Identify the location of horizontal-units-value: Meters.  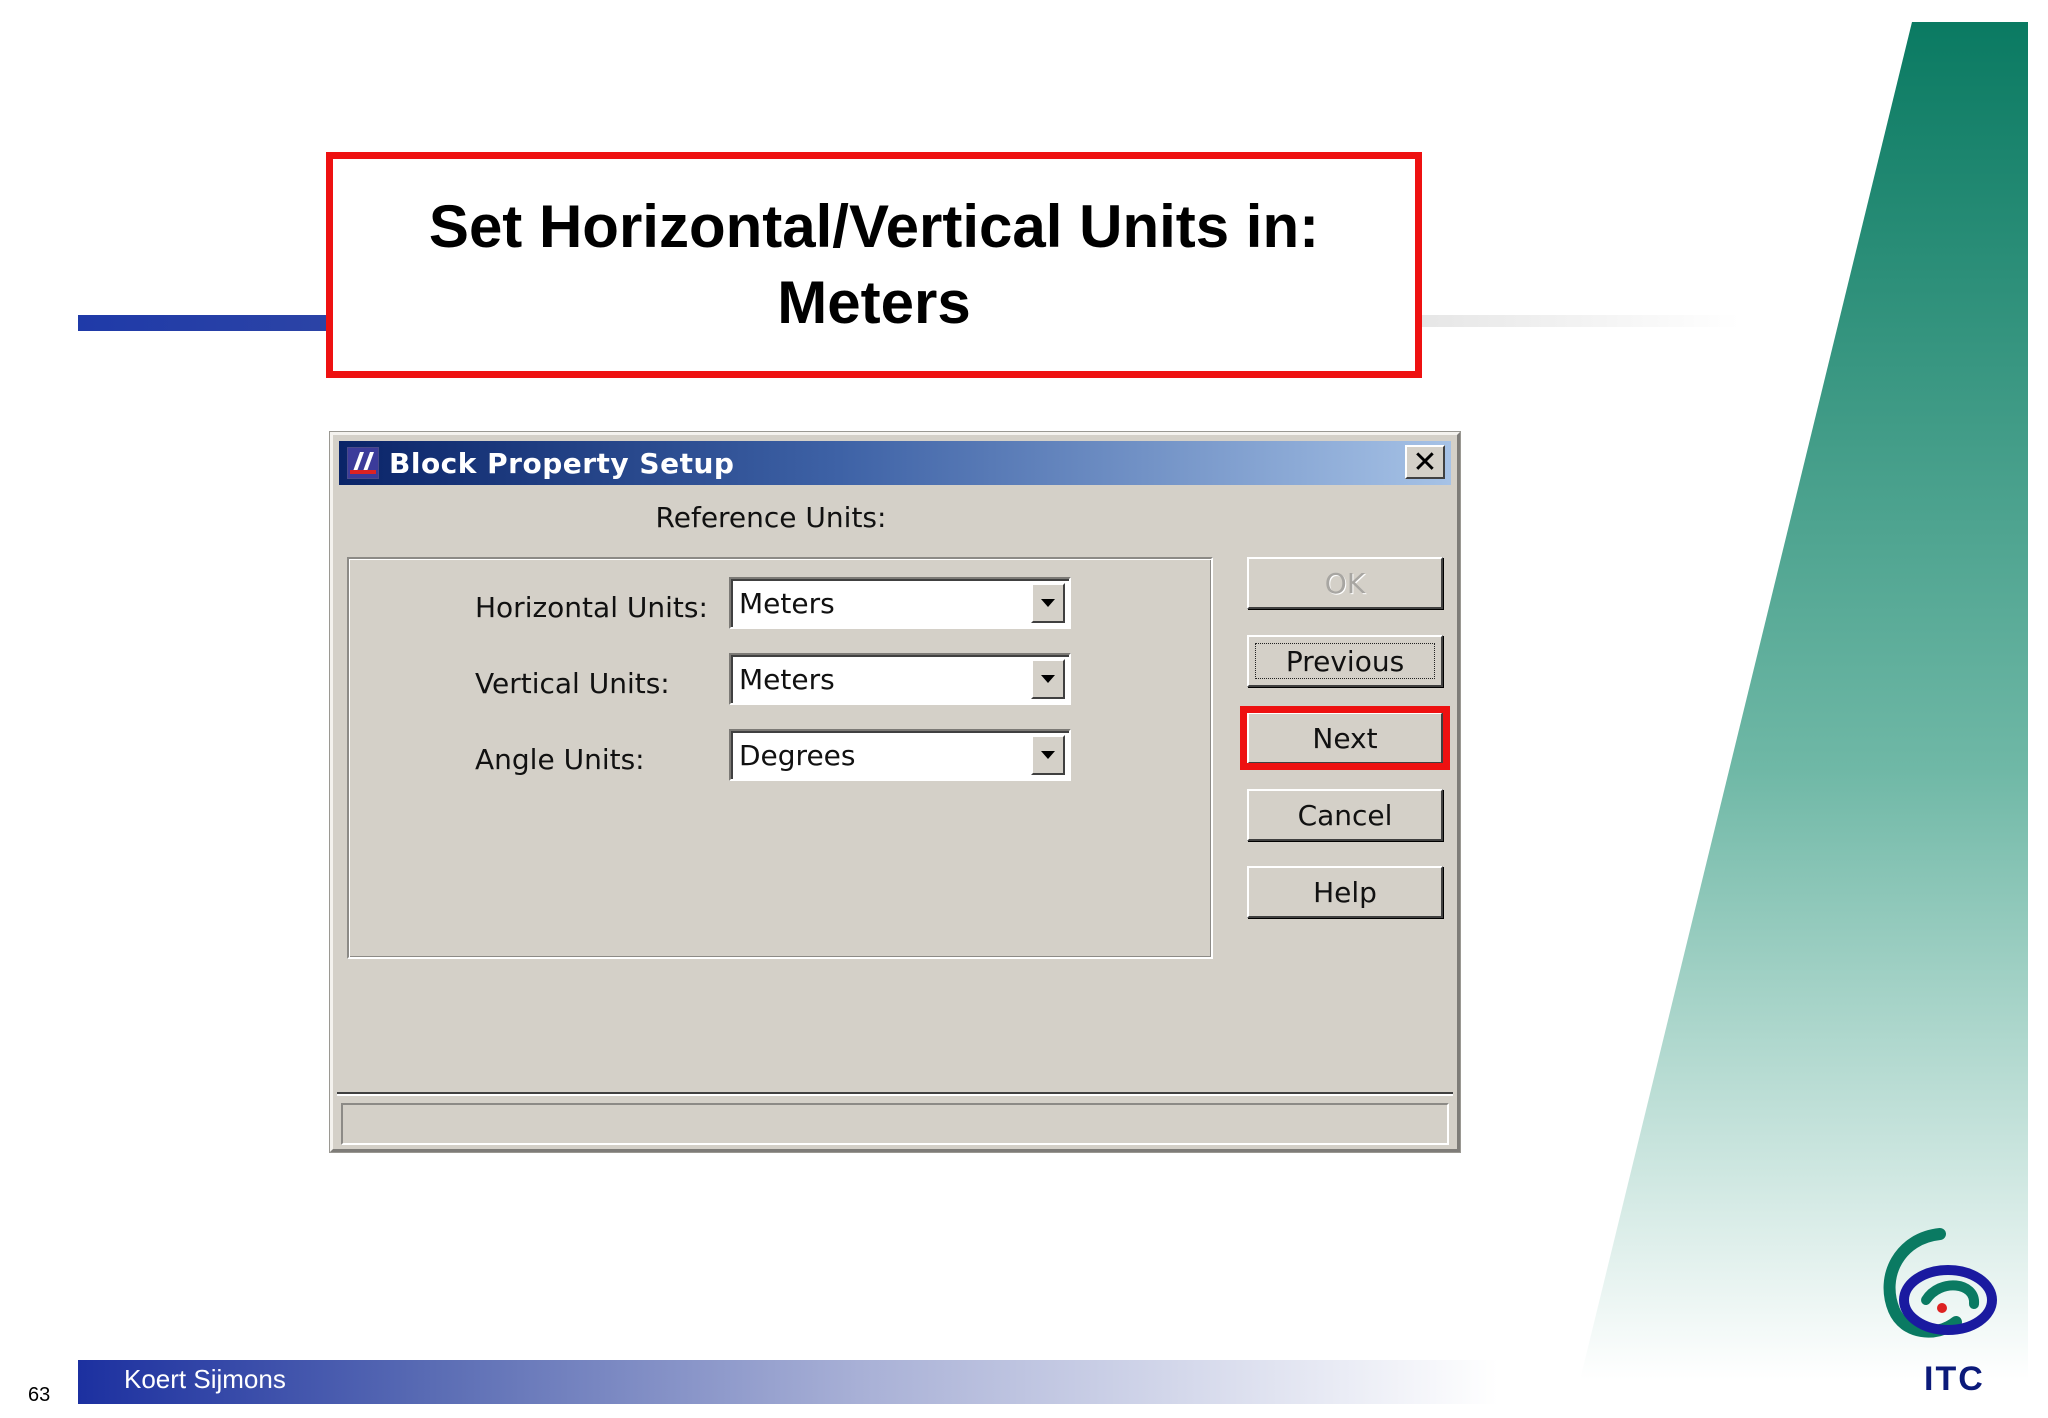
(787, 603).